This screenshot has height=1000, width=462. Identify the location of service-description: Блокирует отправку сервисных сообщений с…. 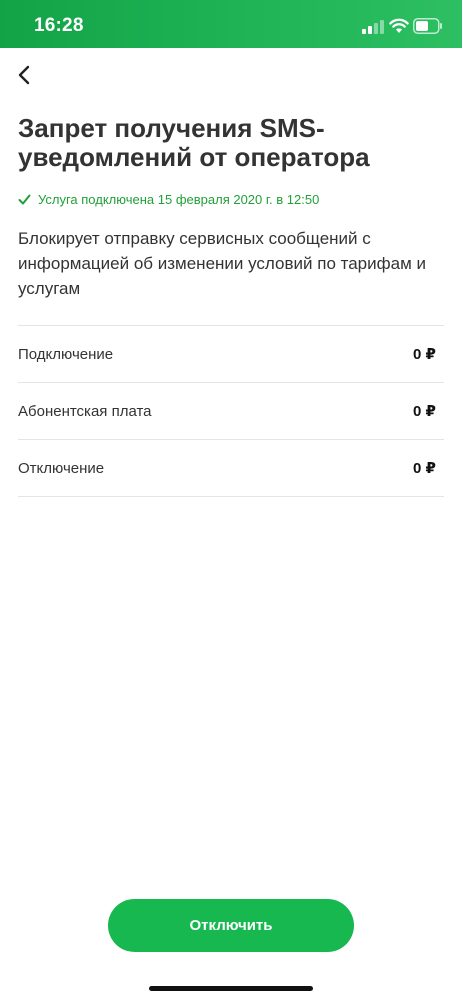
(222, 263).